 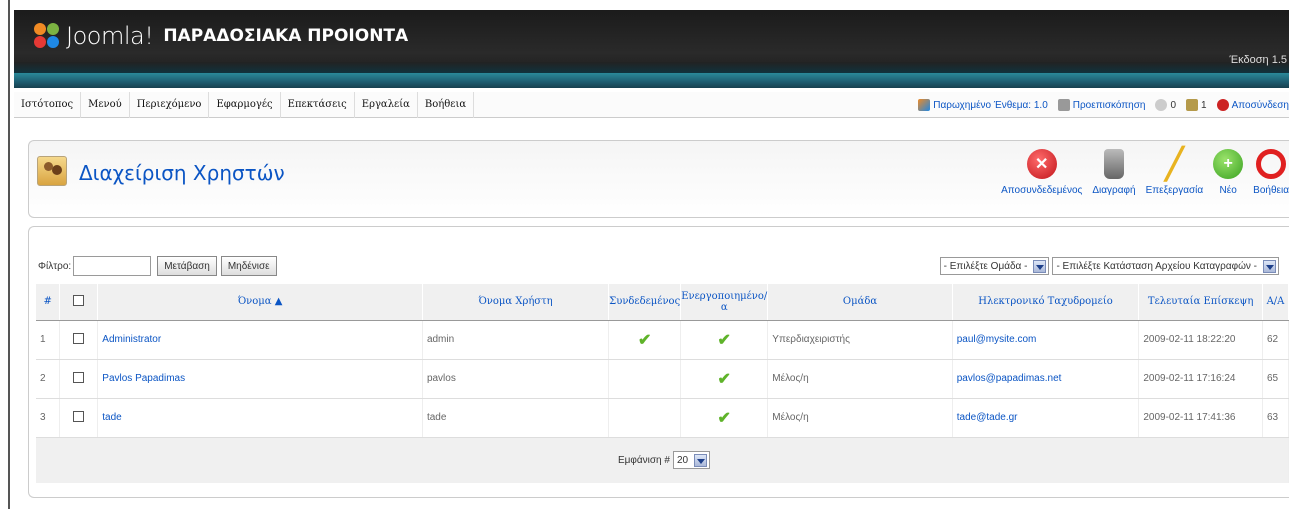 I want to click on col-enabled: Ενεργοποιημένο/α, so click(x=724, y=302).